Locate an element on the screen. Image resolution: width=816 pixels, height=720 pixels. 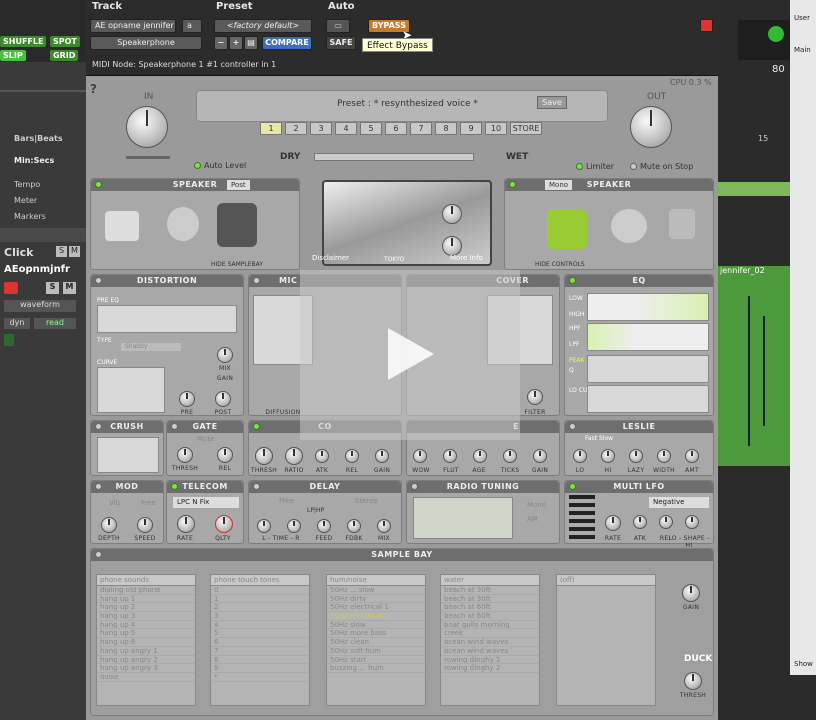
audio-clip: jennifer_02 is located at coordinates (754, 366).